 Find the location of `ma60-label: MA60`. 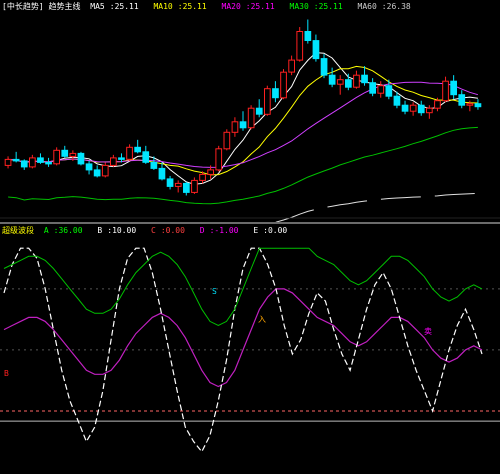

ma60-label: MA60 is located at coordinates (367, 6).